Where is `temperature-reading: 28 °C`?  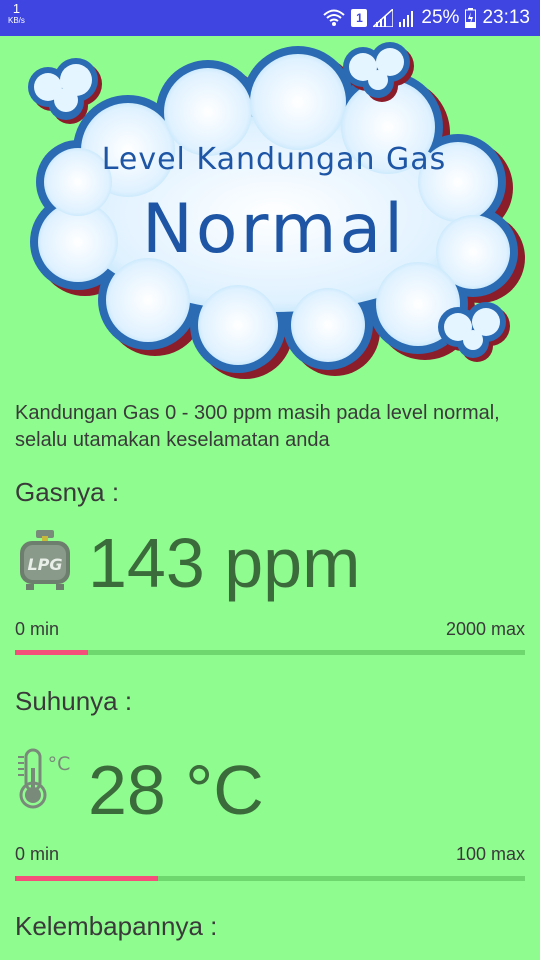 temperature-reading: 28 °C is located at coordinates (176, 790).